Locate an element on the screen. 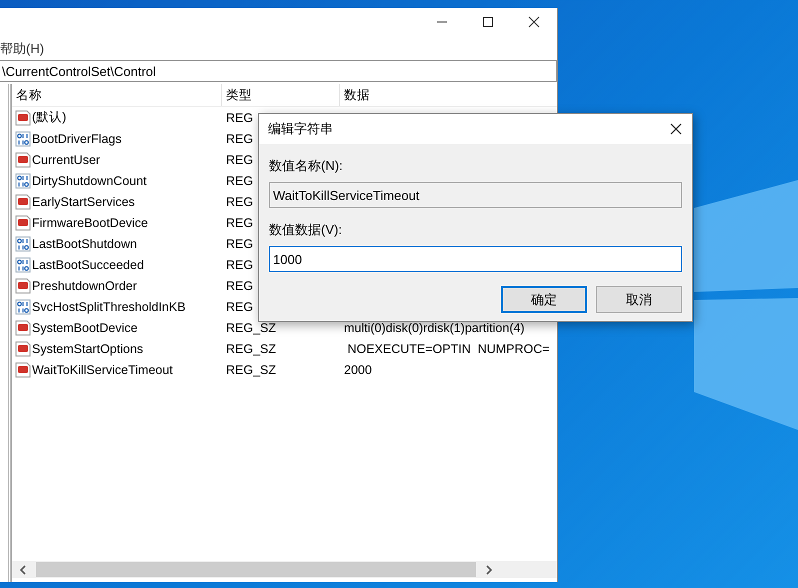 Image resolution: width=798 pixels, height=588 pixels. field-label: 数值名称(N): is located at coordinates (306, 166).